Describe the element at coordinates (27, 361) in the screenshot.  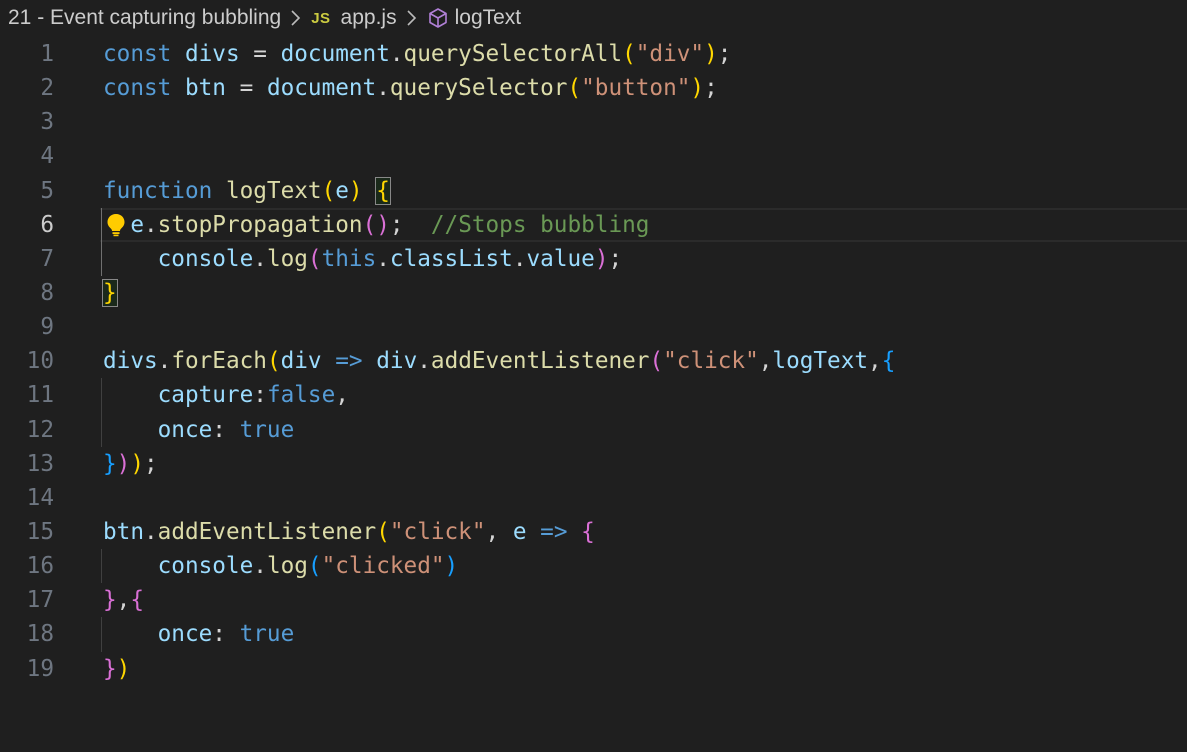
I see `line-number: 10` at that location.